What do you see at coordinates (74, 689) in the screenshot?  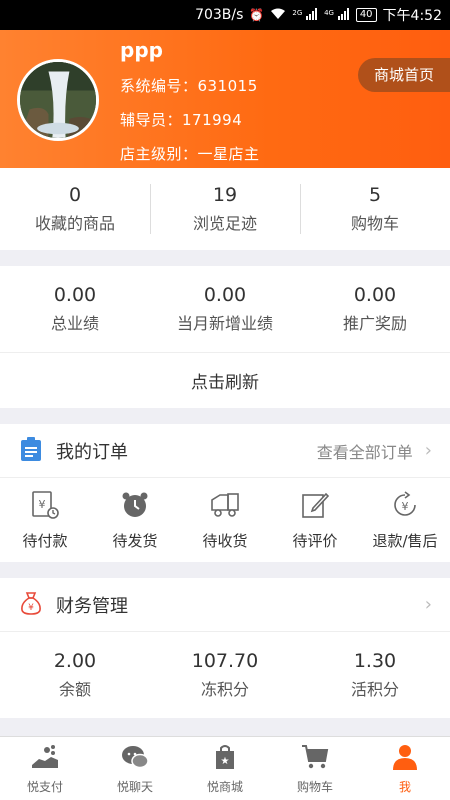 I see `finance-label: 余额` at bounding box center [74, 689].